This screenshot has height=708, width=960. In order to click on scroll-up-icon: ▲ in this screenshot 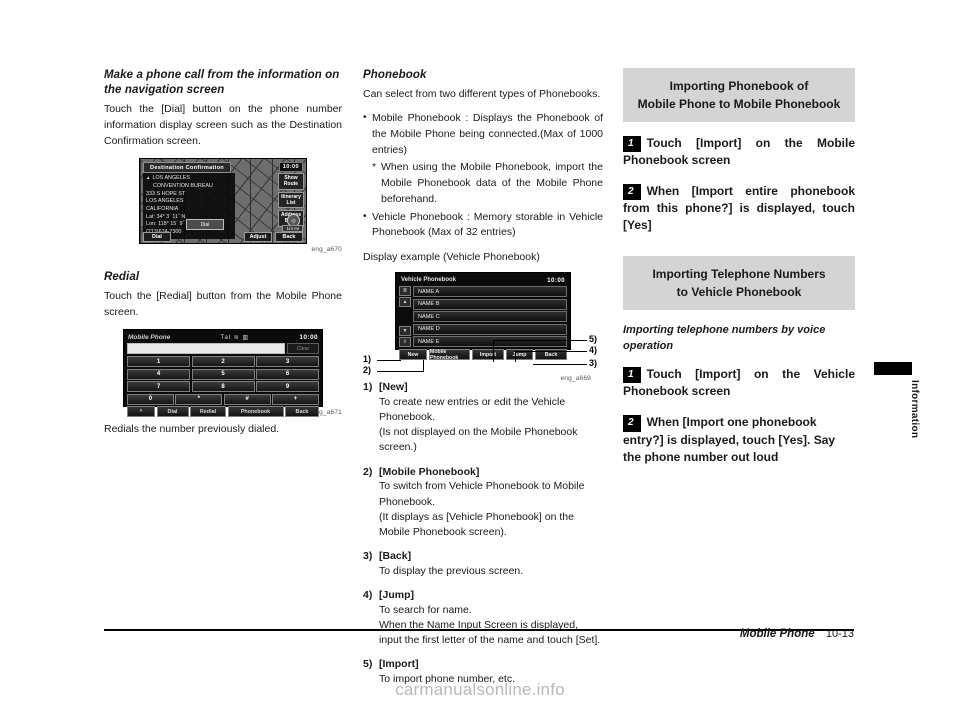, I will do `click(405, 302)`.